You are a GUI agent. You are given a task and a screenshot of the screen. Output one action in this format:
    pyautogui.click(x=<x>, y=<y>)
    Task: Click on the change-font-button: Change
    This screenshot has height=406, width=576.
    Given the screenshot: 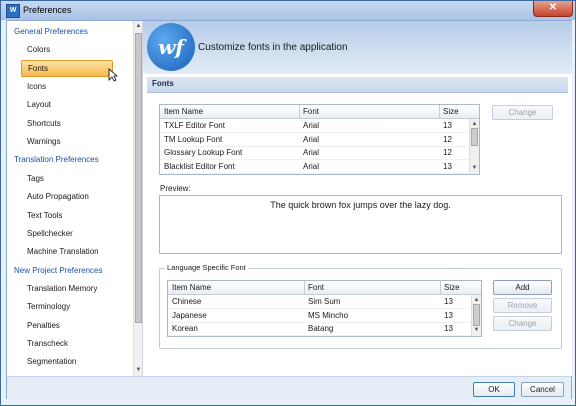 What is the action you would take?
    pyautogui.click(x=522, y=112)
    